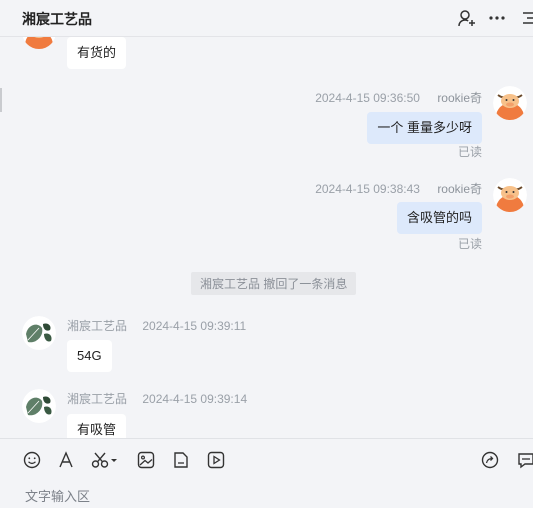 The image size is (533, 508). I want to click on video-icon, so click(216, 460).